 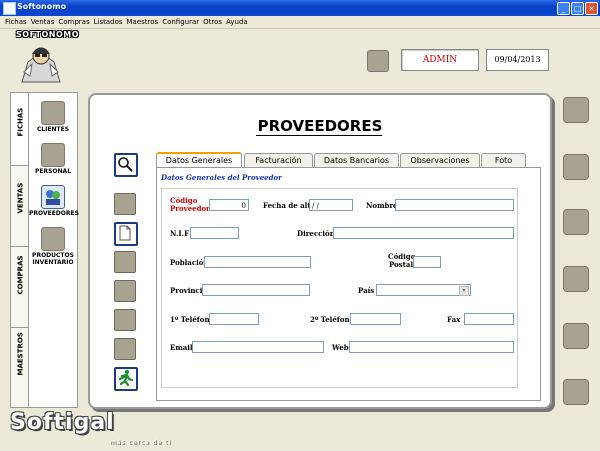 I want to click on search-icon, so click(x=125, y=164).